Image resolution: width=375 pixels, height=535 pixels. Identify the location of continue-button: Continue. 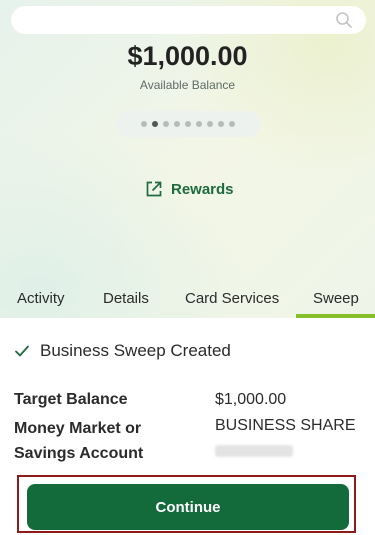
(188, 507).